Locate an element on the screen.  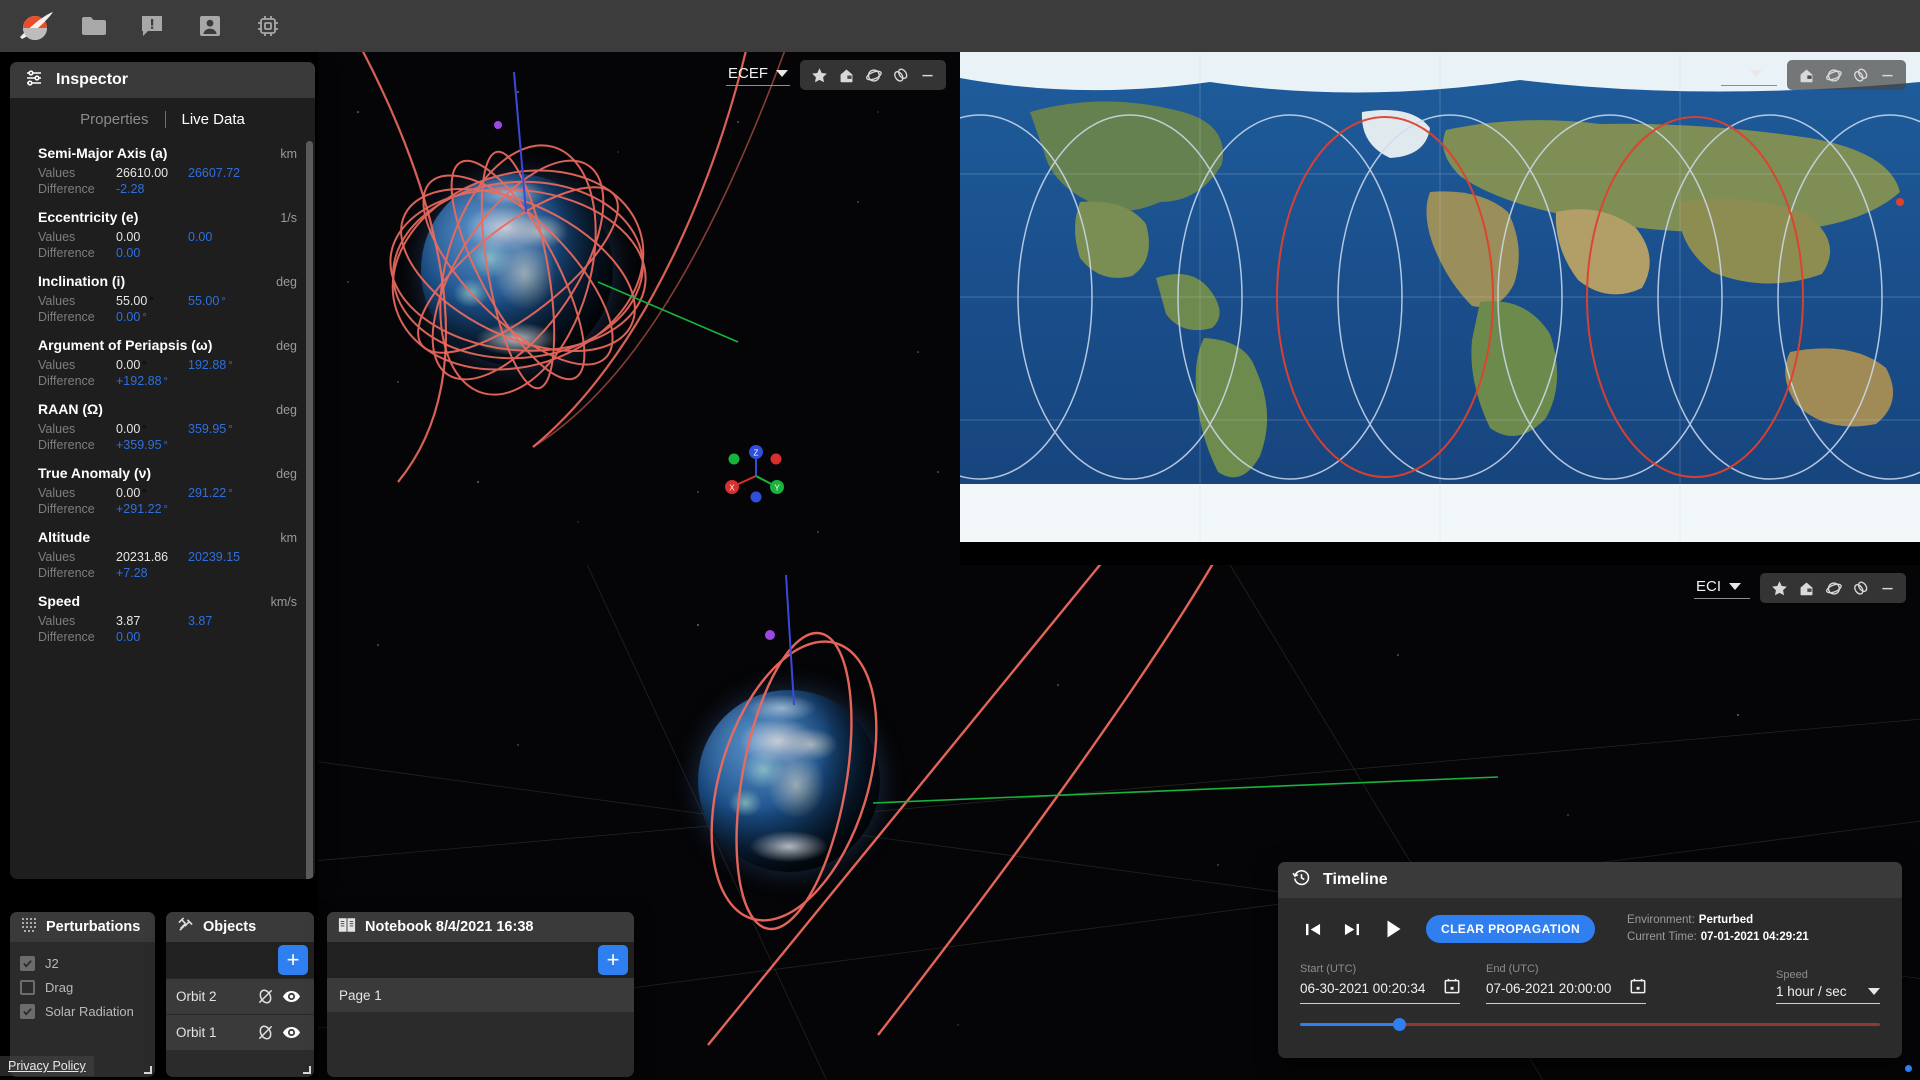
slider-fill is located at coordinates (1349, 1024).